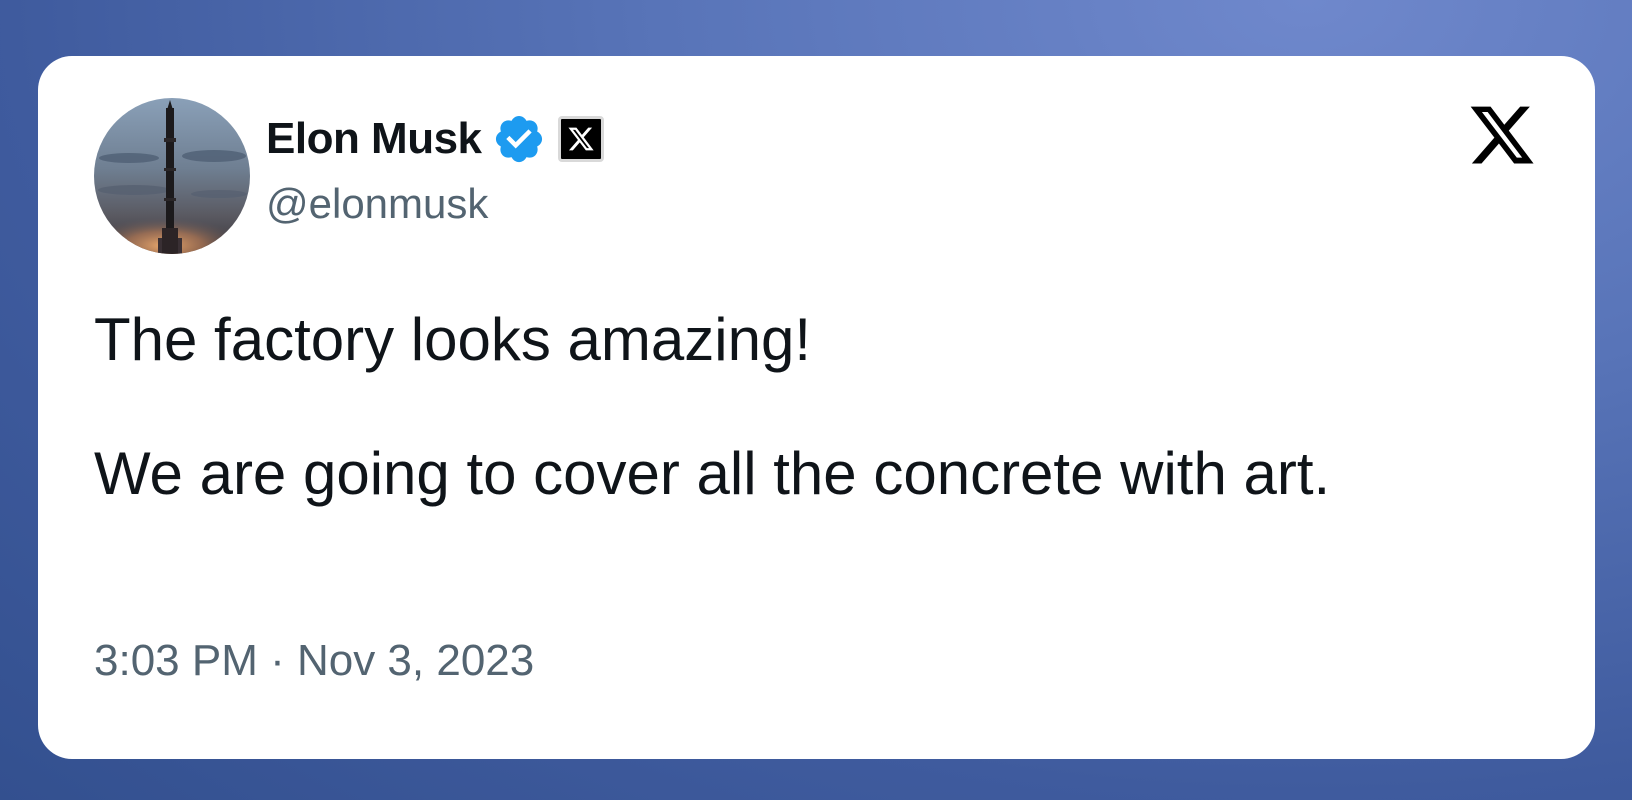 The width and height of the screenshot is (1632, 800). What do you see at coordinates (377, 204) in the screenshot?
I see `author-handle: @elonmusk` at bounding box center [377, 204].